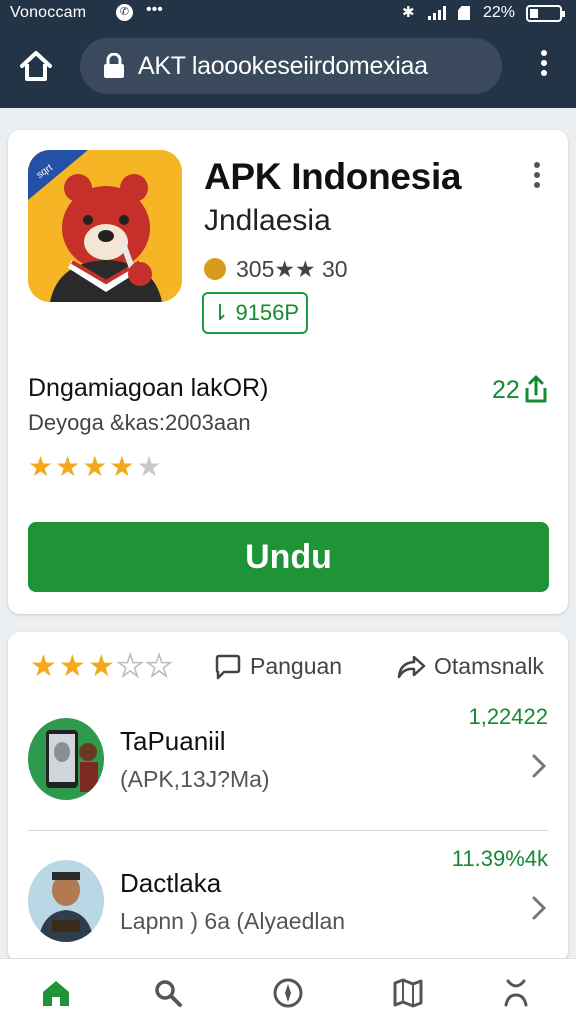  What do you see at coordinates (171, 883) in the screenshot?
I see `list-item-title: Dactlaka` at bounding box center [171, 883].